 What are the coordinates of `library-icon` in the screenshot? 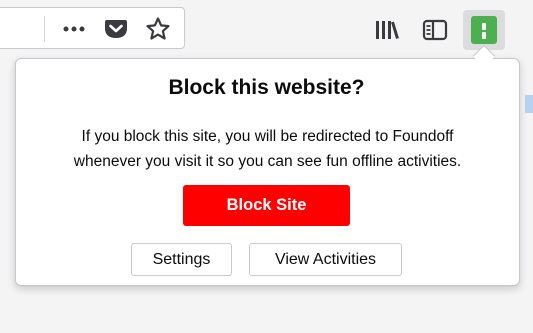 It's located at (387, 30).